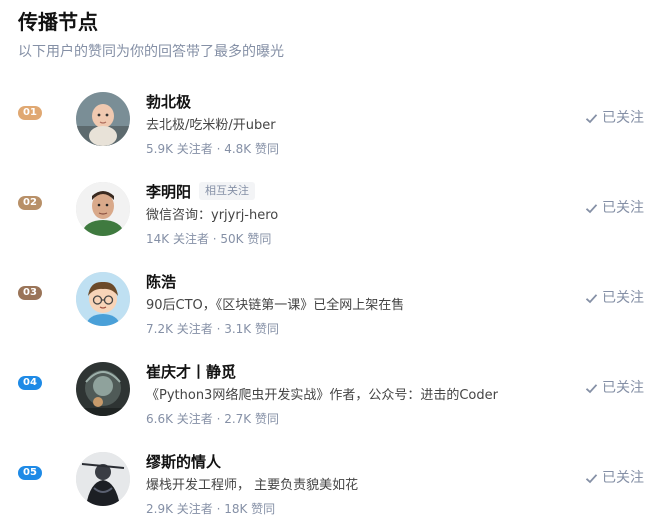  Describe the element at coordinates (30, 473) in the screenshot. I see `rank-badge: 05` at that location.